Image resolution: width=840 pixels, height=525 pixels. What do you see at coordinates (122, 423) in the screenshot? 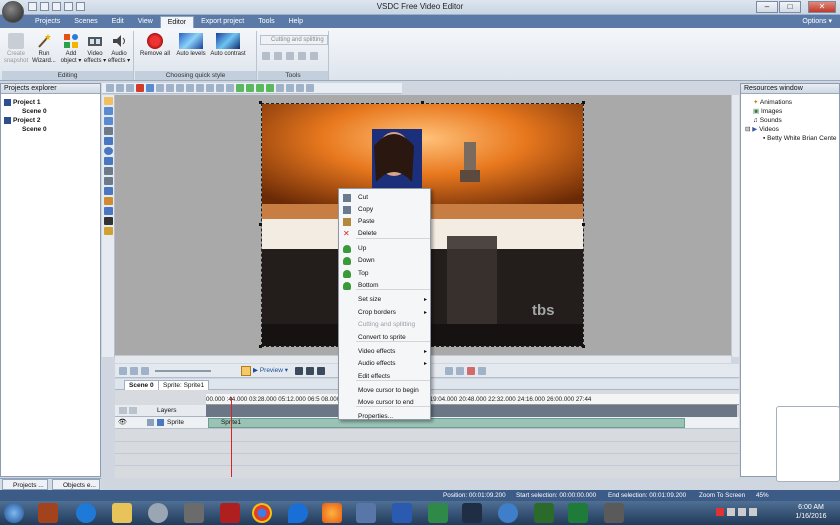
I see `eye-icon: 👁` at bounding box center [122, 423].